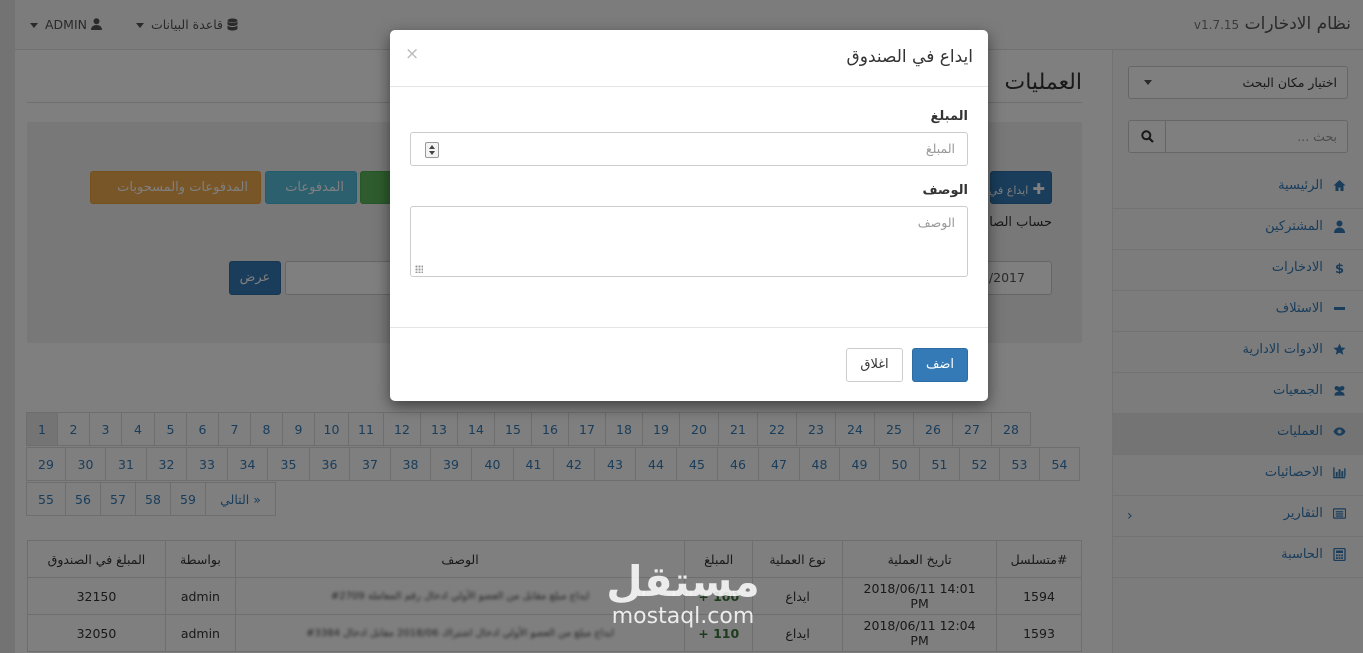 This screenshot has height=653, width=1363. Describe the element at coordinates (945, 190) in the screenshot. I see `description-label: الوصف` at that location.